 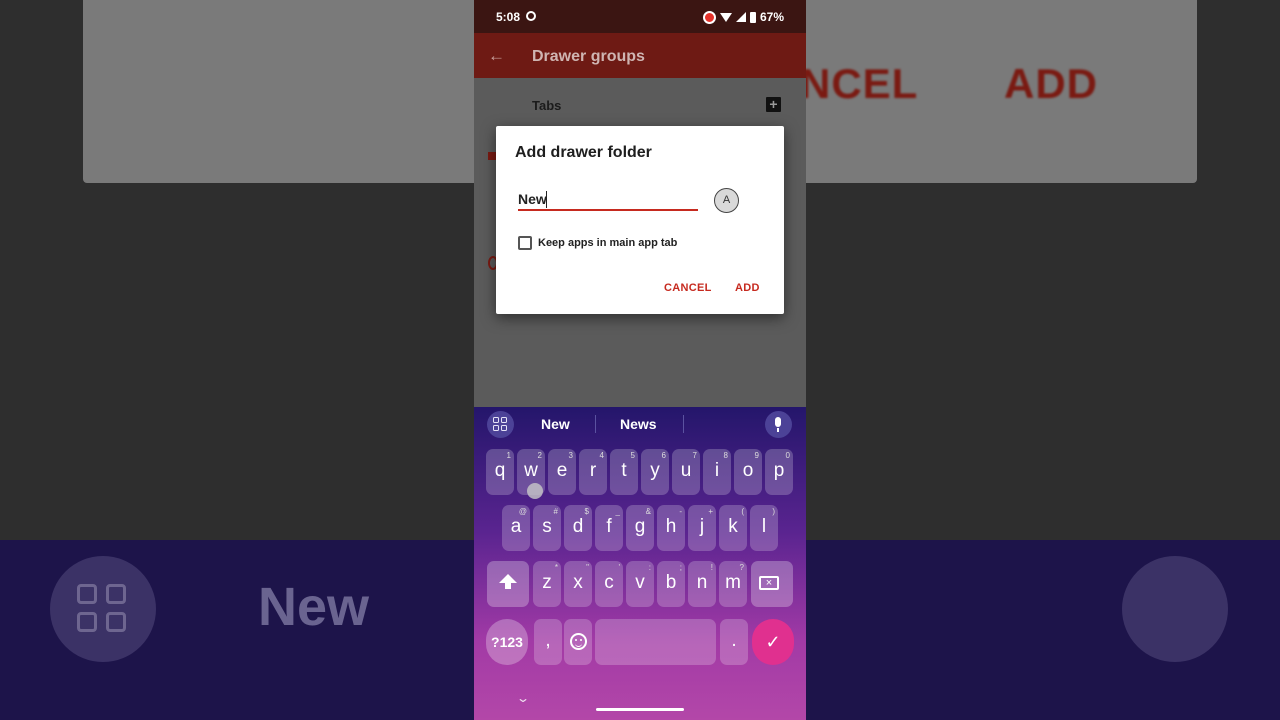 I want to click on symbols-key: ?123, so click(x=507, y=642).